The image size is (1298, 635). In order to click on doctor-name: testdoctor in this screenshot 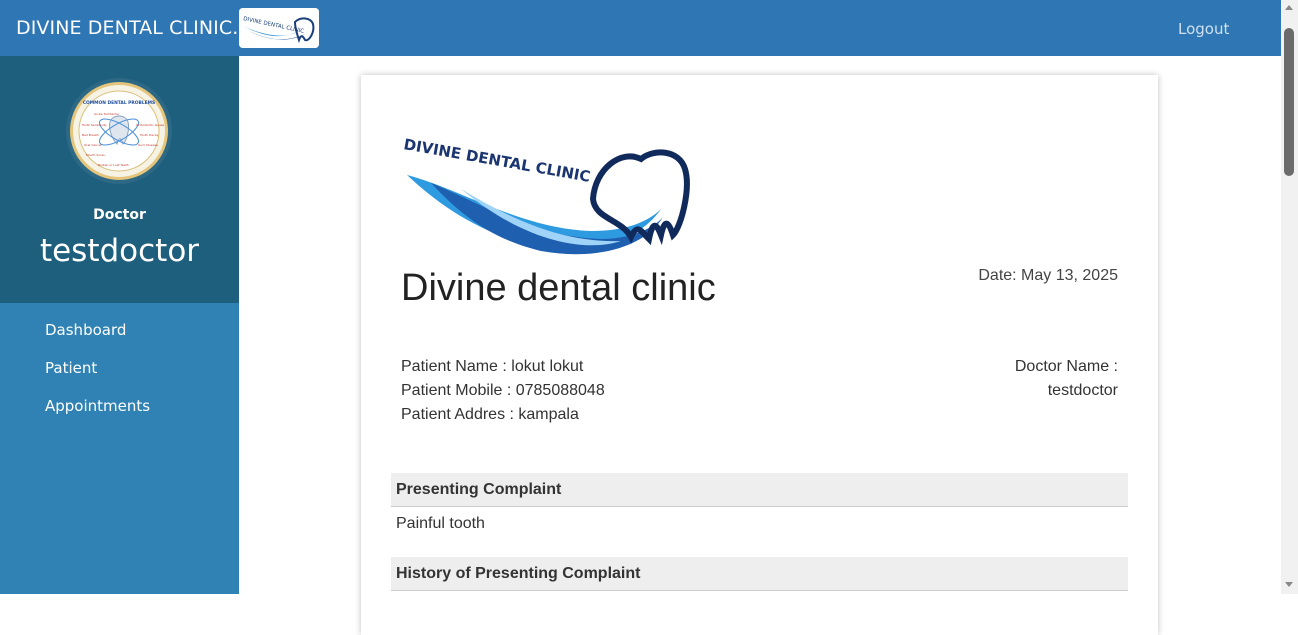, I will do `click(1082, 390)`.